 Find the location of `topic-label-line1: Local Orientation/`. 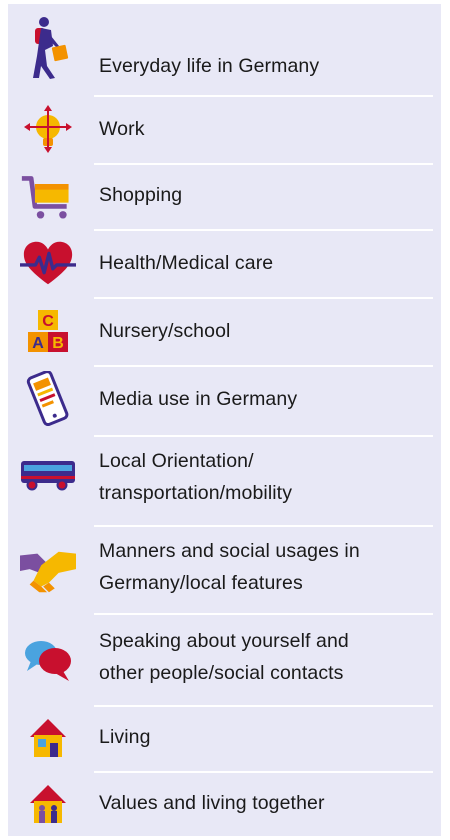

topic-label-line1: Local Orientation/ is located at coordinates (176, 461).